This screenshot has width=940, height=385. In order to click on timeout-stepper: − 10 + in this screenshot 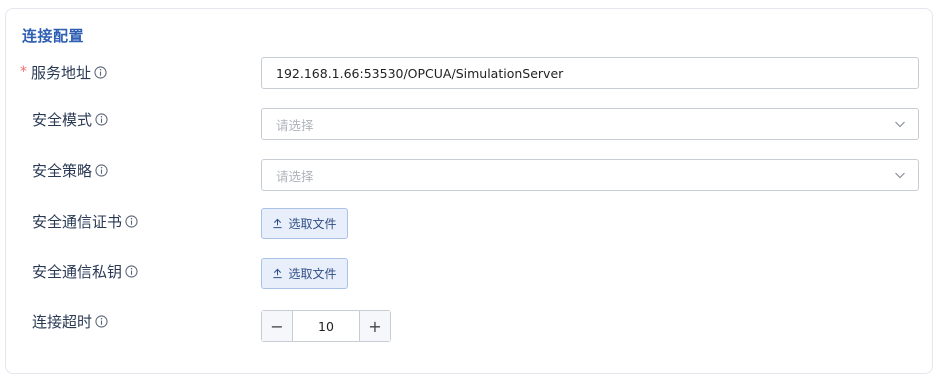, I will do `click(326, 326)`.